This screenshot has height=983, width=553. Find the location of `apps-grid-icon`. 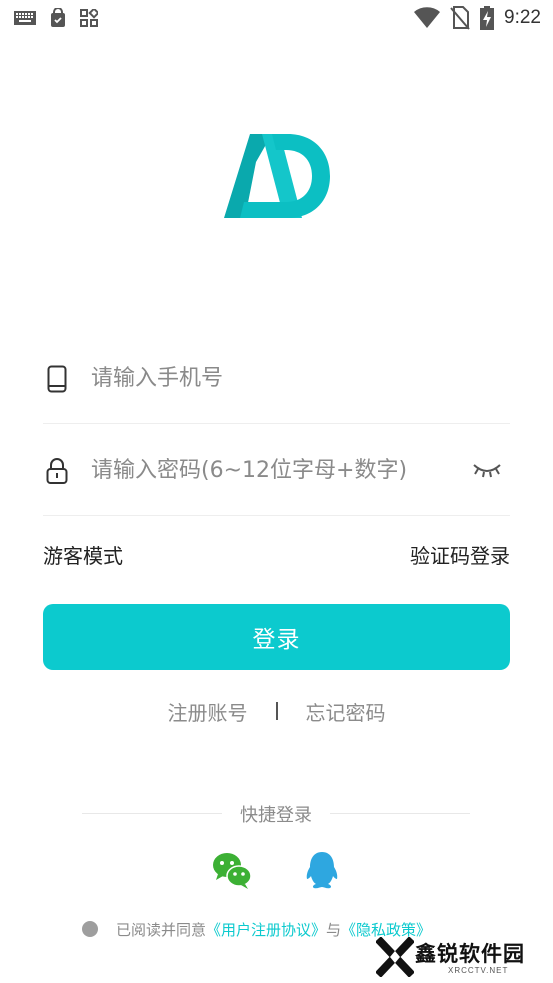

apps-grid-icon is located at coordinates (89, 18).